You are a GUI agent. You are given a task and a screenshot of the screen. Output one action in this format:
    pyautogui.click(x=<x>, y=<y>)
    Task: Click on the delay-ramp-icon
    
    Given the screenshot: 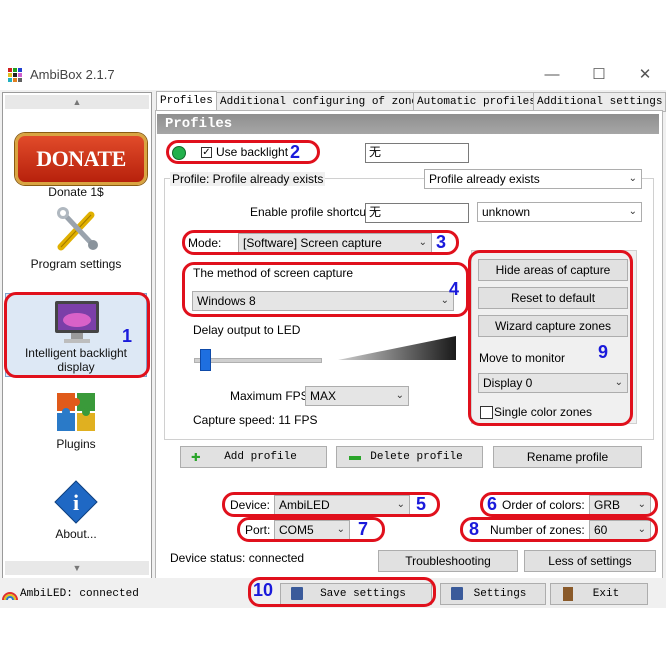 What is the action you would take?
    pyautogui.click(x=397, y=348)
    